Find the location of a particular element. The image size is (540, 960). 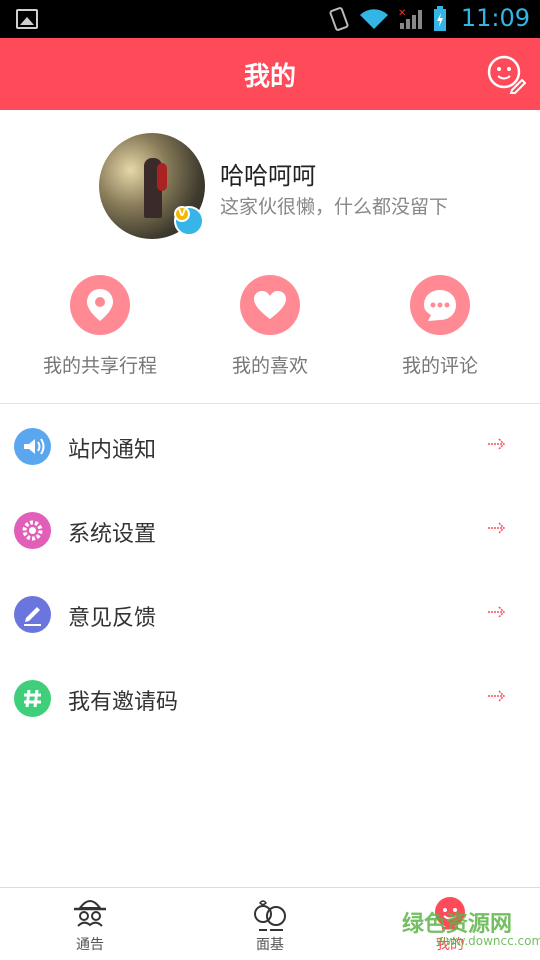

gear-icon is located at coordinates (32, 530).